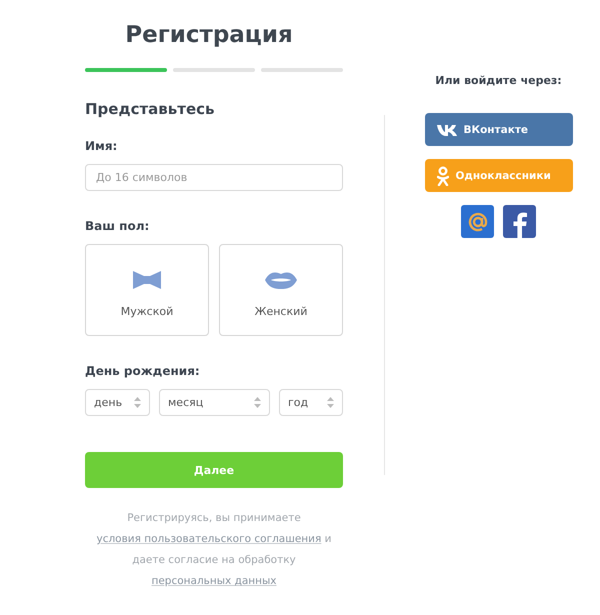 Image resolution: width=600 pixels, height=615 pixels. I want to click on page-title: Регистрация, so click(209, 35).